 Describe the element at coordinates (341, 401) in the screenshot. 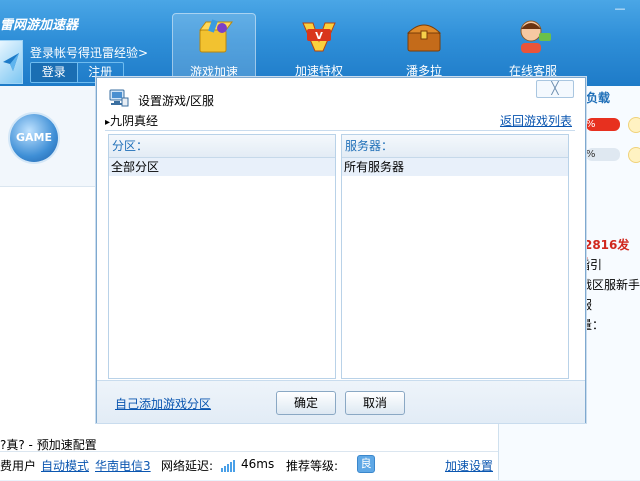

I see `dialog-footer: 自己添加游戏分区 确定 取消` at that location.